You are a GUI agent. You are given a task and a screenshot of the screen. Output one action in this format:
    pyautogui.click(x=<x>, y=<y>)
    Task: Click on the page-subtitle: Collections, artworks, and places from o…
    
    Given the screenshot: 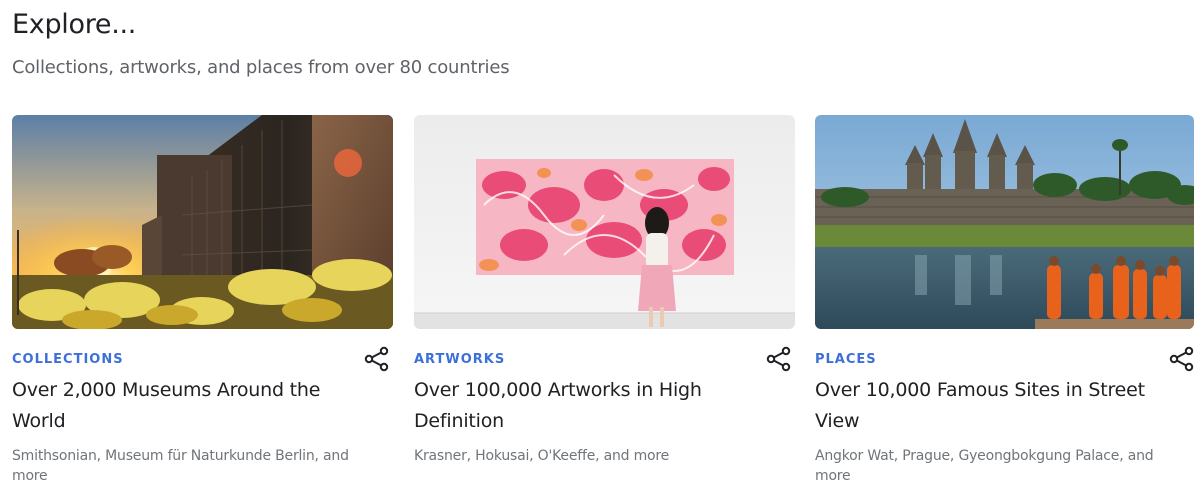 What is the action you would take?
    pyautogui.click(x=261, y=67)
    